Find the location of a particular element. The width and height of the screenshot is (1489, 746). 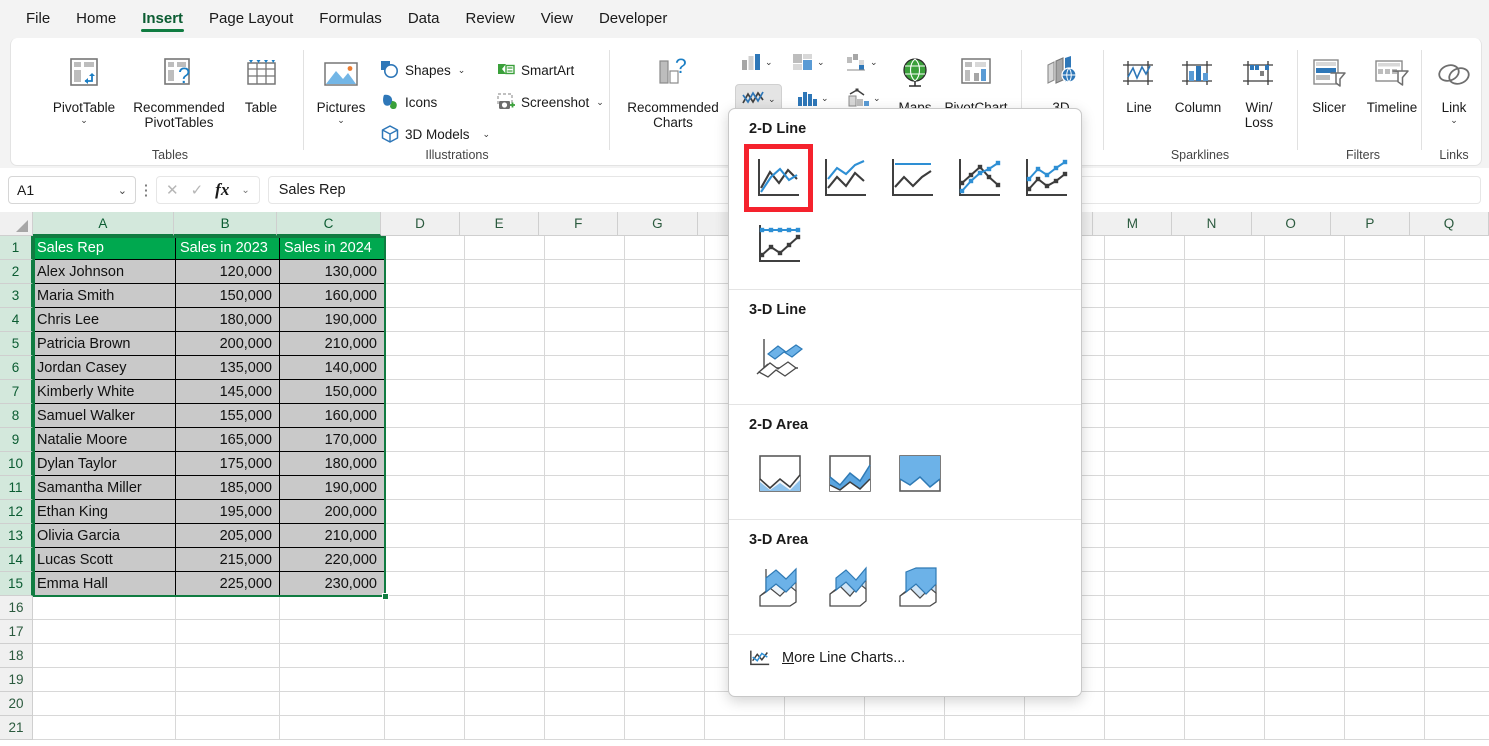

cell-O18 is located at coordinates (1305, 656).